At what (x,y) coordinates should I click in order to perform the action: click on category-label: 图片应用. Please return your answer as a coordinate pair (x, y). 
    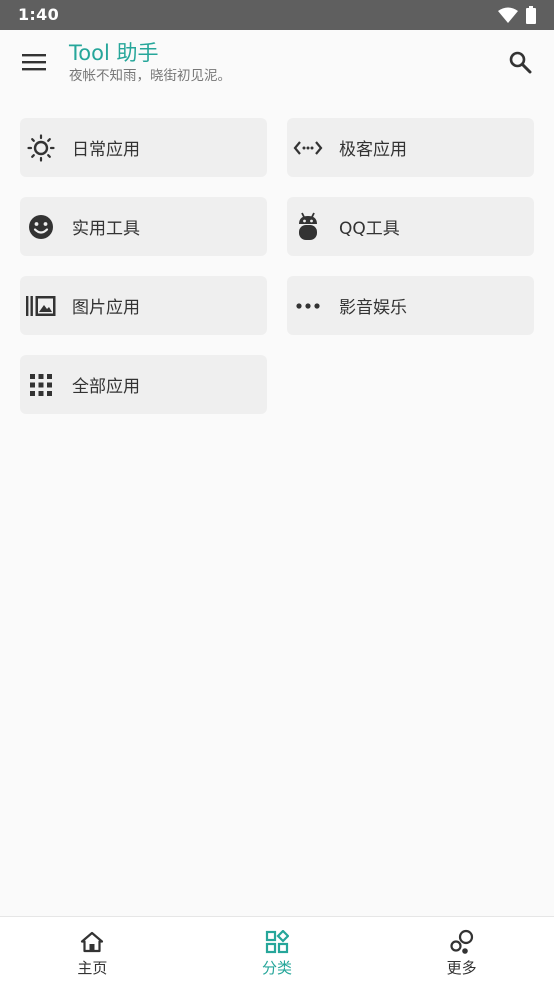
    Looking at the image, I should click on (106, 308).